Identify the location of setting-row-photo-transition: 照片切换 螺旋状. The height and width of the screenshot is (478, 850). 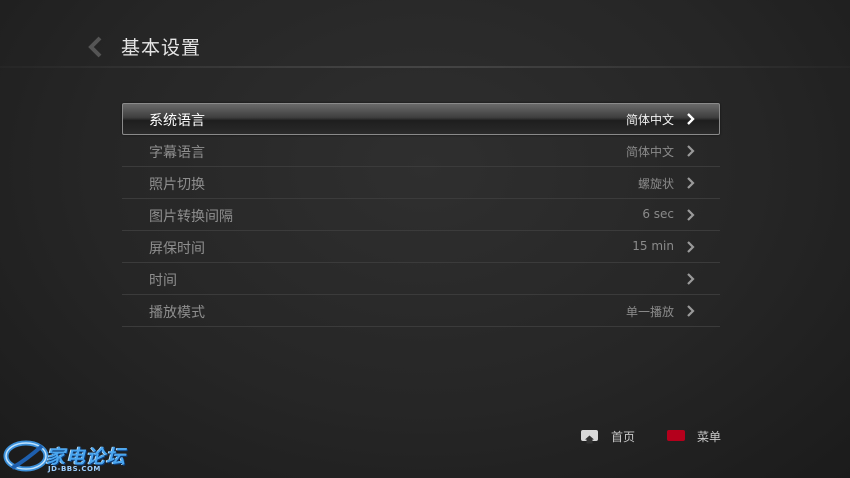
(421, 183).